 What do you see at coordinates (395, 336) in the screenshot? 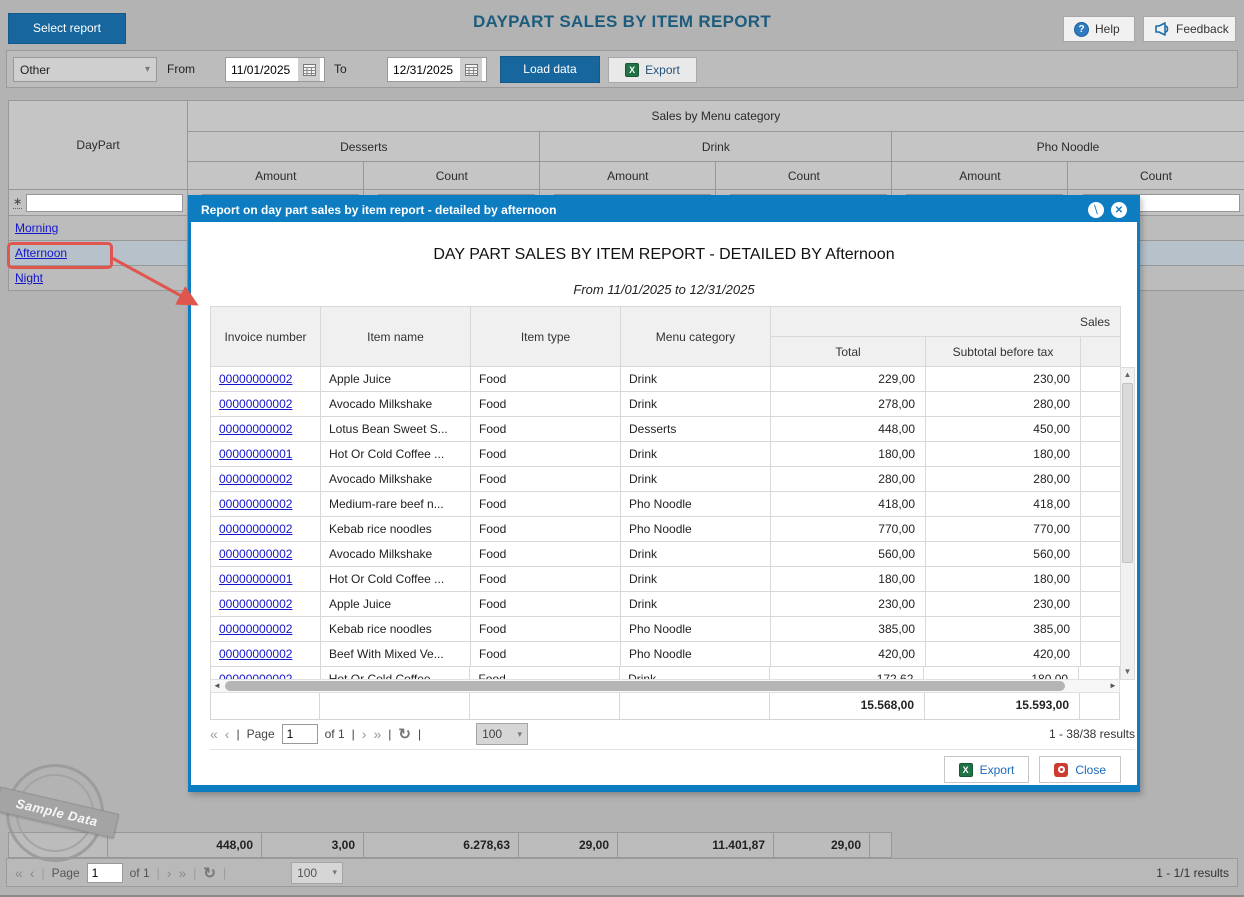
I see `item-name-header: Item name` at bounding box center [395, 336].